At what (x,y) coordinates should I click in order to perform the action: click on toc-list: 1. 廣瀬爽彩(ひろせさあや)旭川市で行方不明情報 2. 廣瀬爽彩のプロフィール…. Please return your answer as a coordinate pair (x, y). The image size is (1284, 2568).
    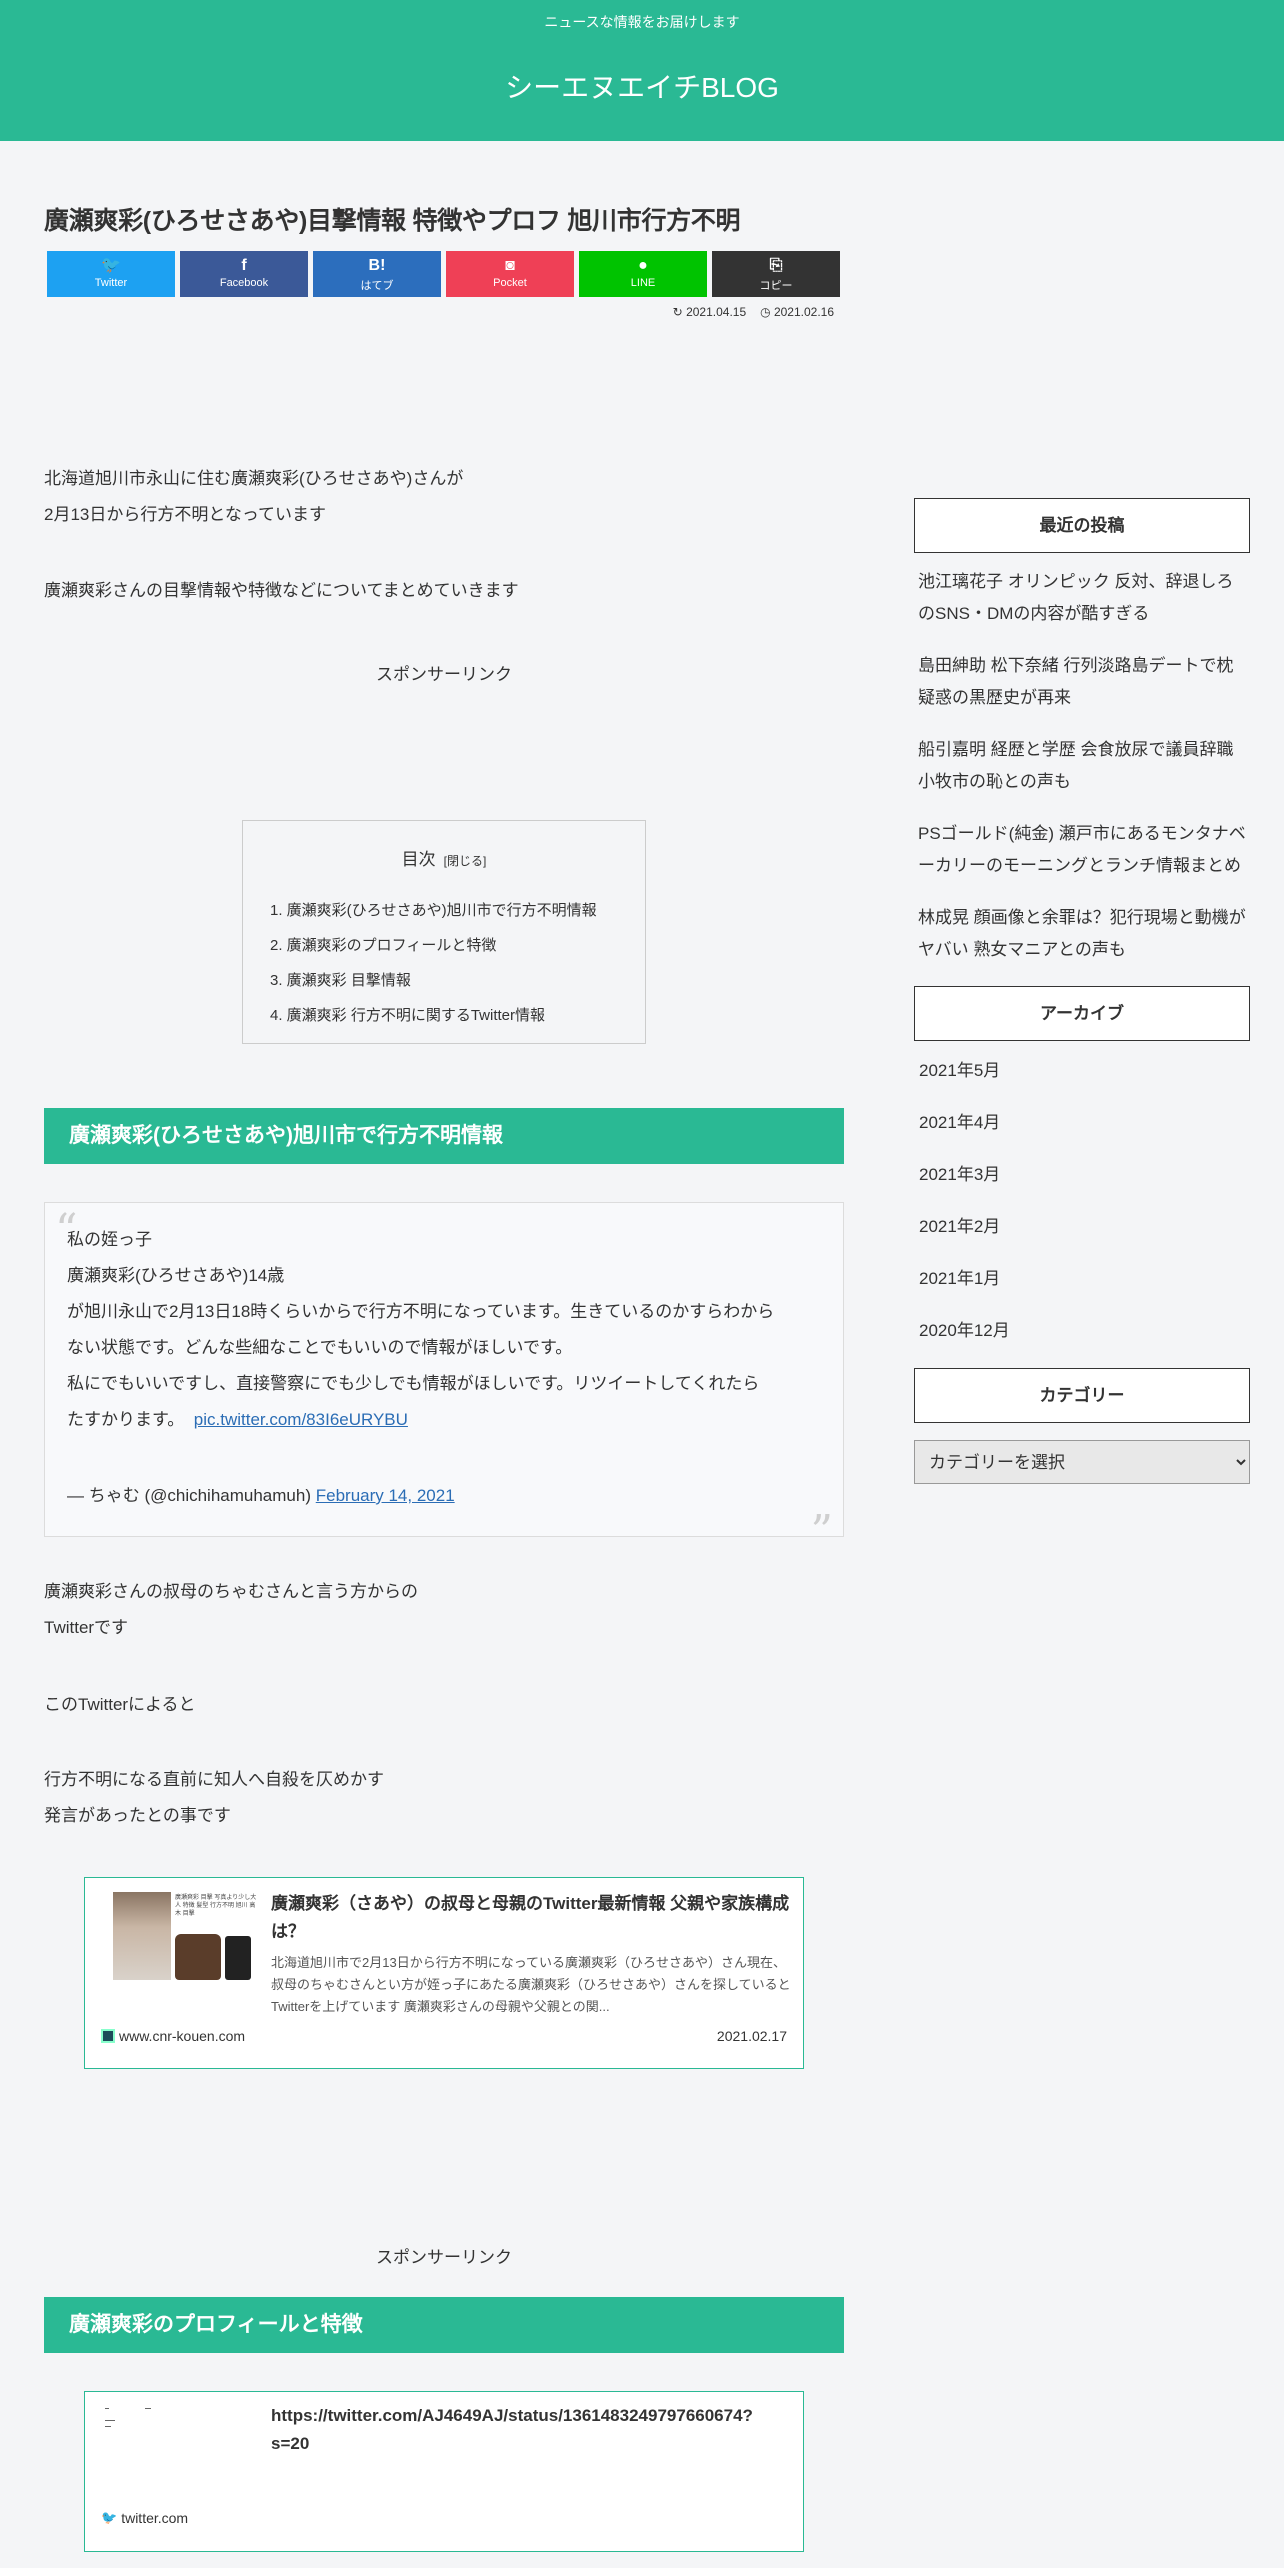
    Looking at the image, I should click on (433, 963).